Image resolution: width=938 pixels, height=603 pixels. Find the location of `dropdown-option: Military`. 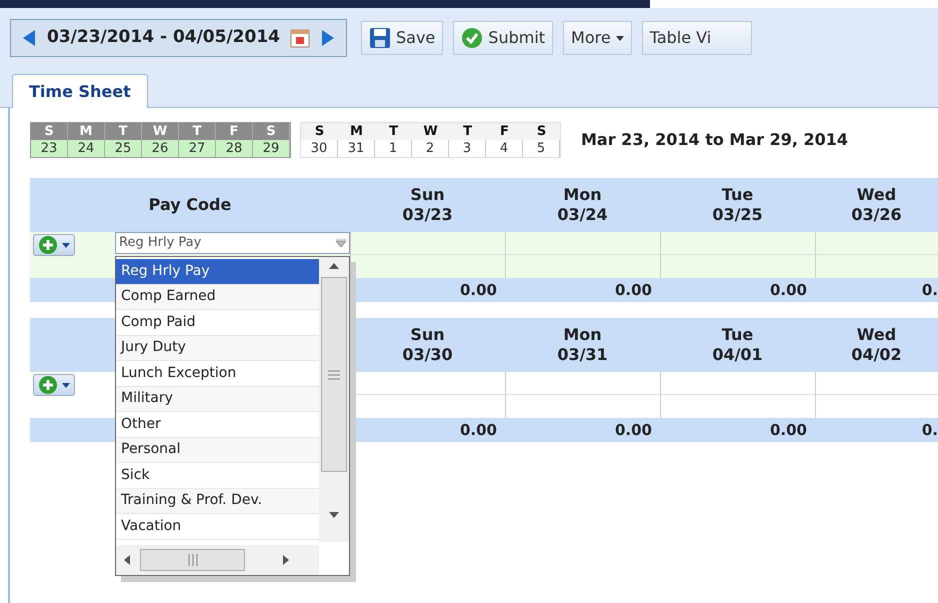

dropdown-option: Military is located at coordinates (217, 399).